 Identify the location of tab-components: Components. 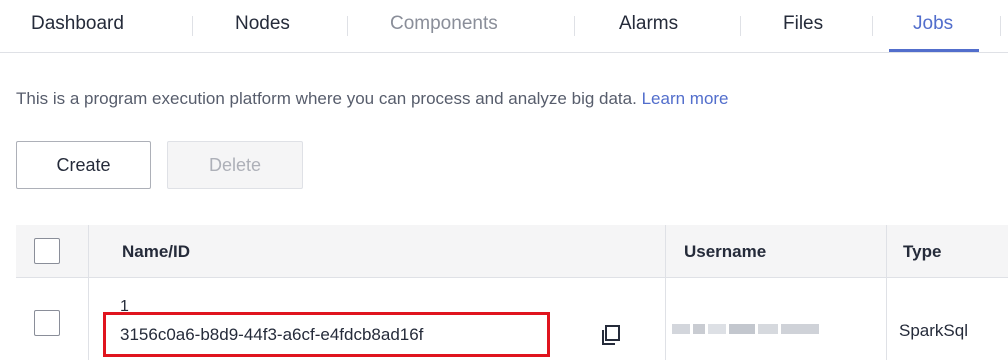
(444, 24).